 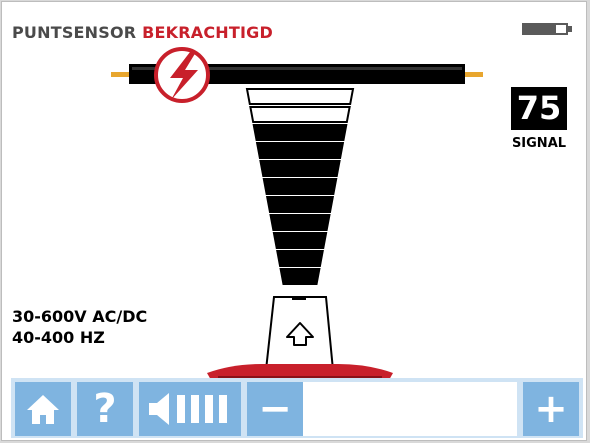 I want to click on specs-block: 30-600V AC/DC 40-400 HZ, so click(x=79, y=327).